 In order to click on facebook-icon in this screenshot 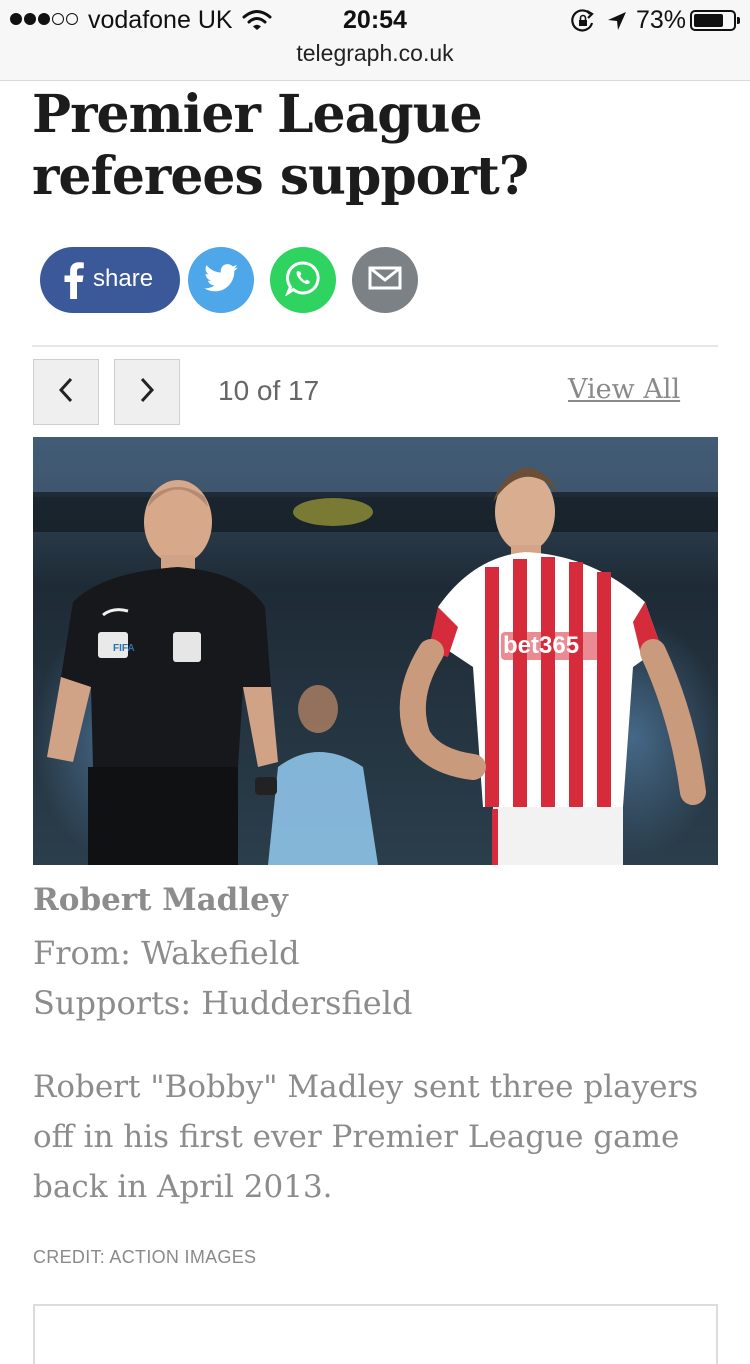, I will do `click(74, 282)`.